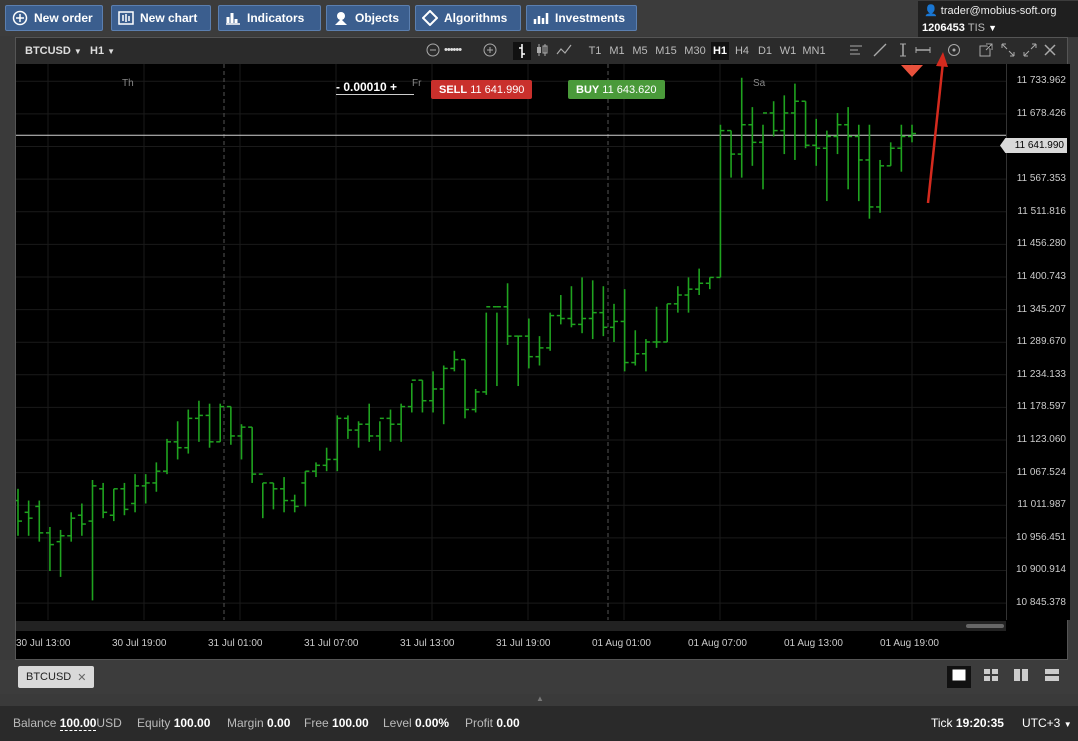 The height and width of the screenshot is (741, 1078). I want to click on investments-label: Investments, so click(590, 18).